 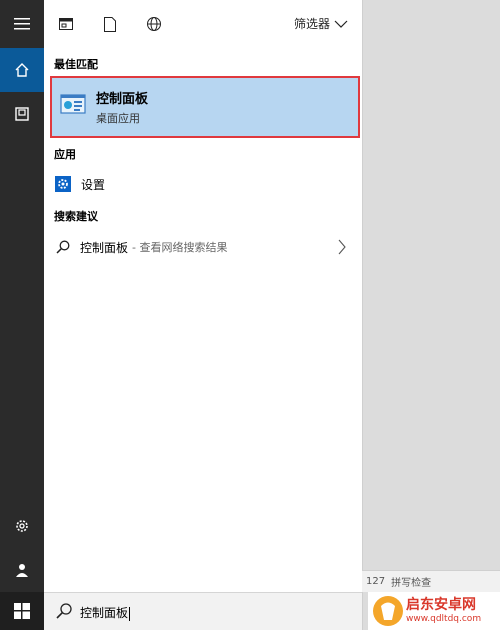 I want to click on web-filter-button, so click(x=154, y=24).